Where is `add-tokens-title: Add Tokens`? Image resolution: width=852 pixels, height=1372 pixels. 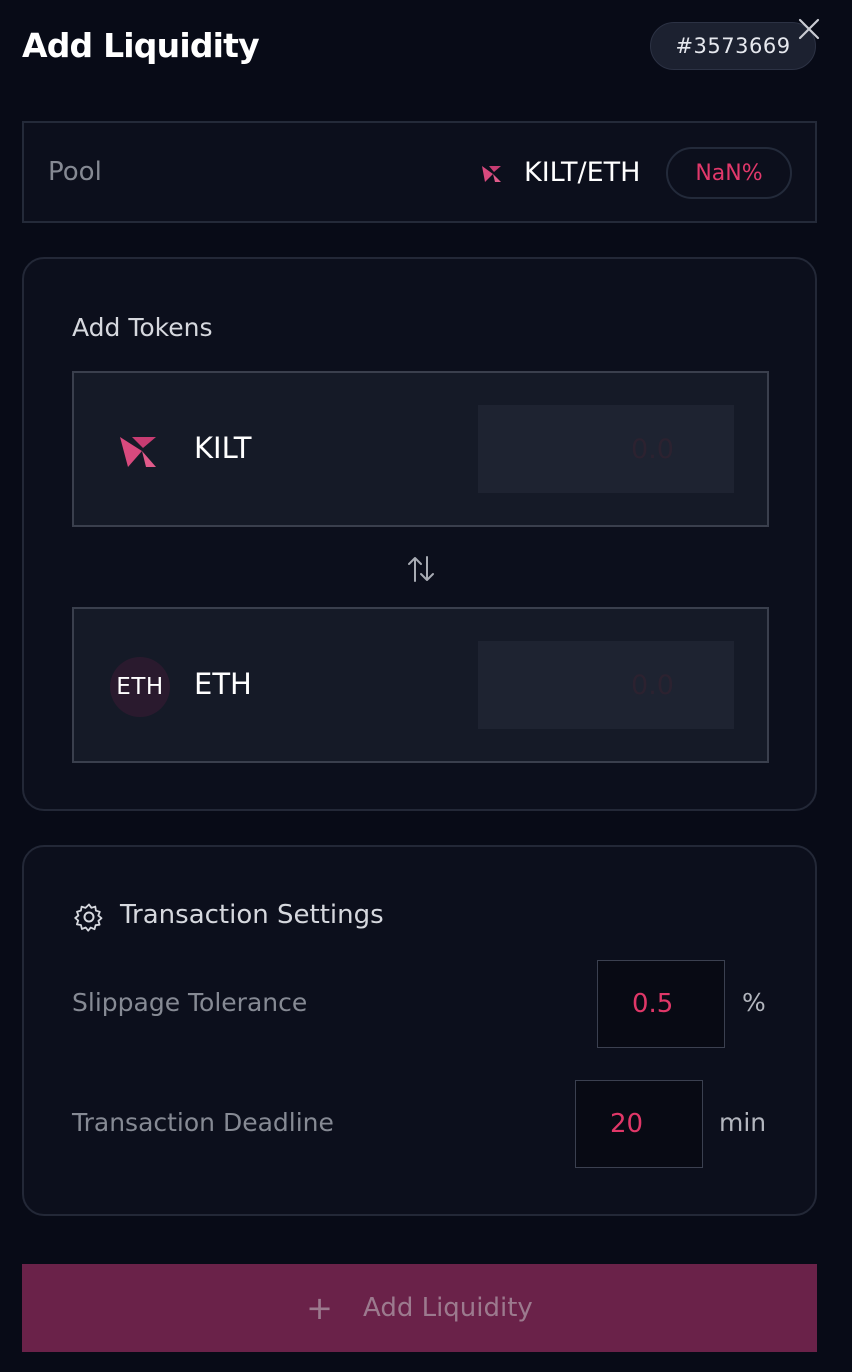
add-tokens-title: Add Tokens is located at coordinates (142, 327).